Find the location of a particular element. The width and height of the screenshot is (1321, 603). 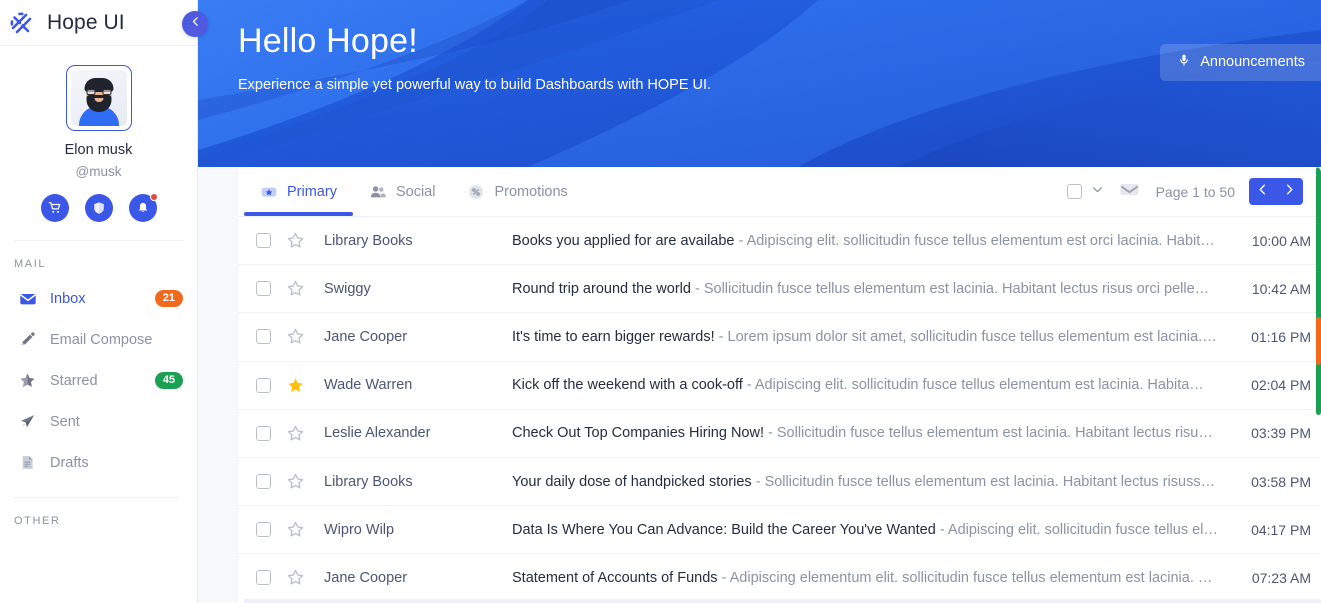

tab-social: Social is located at coordinates (402, 191).